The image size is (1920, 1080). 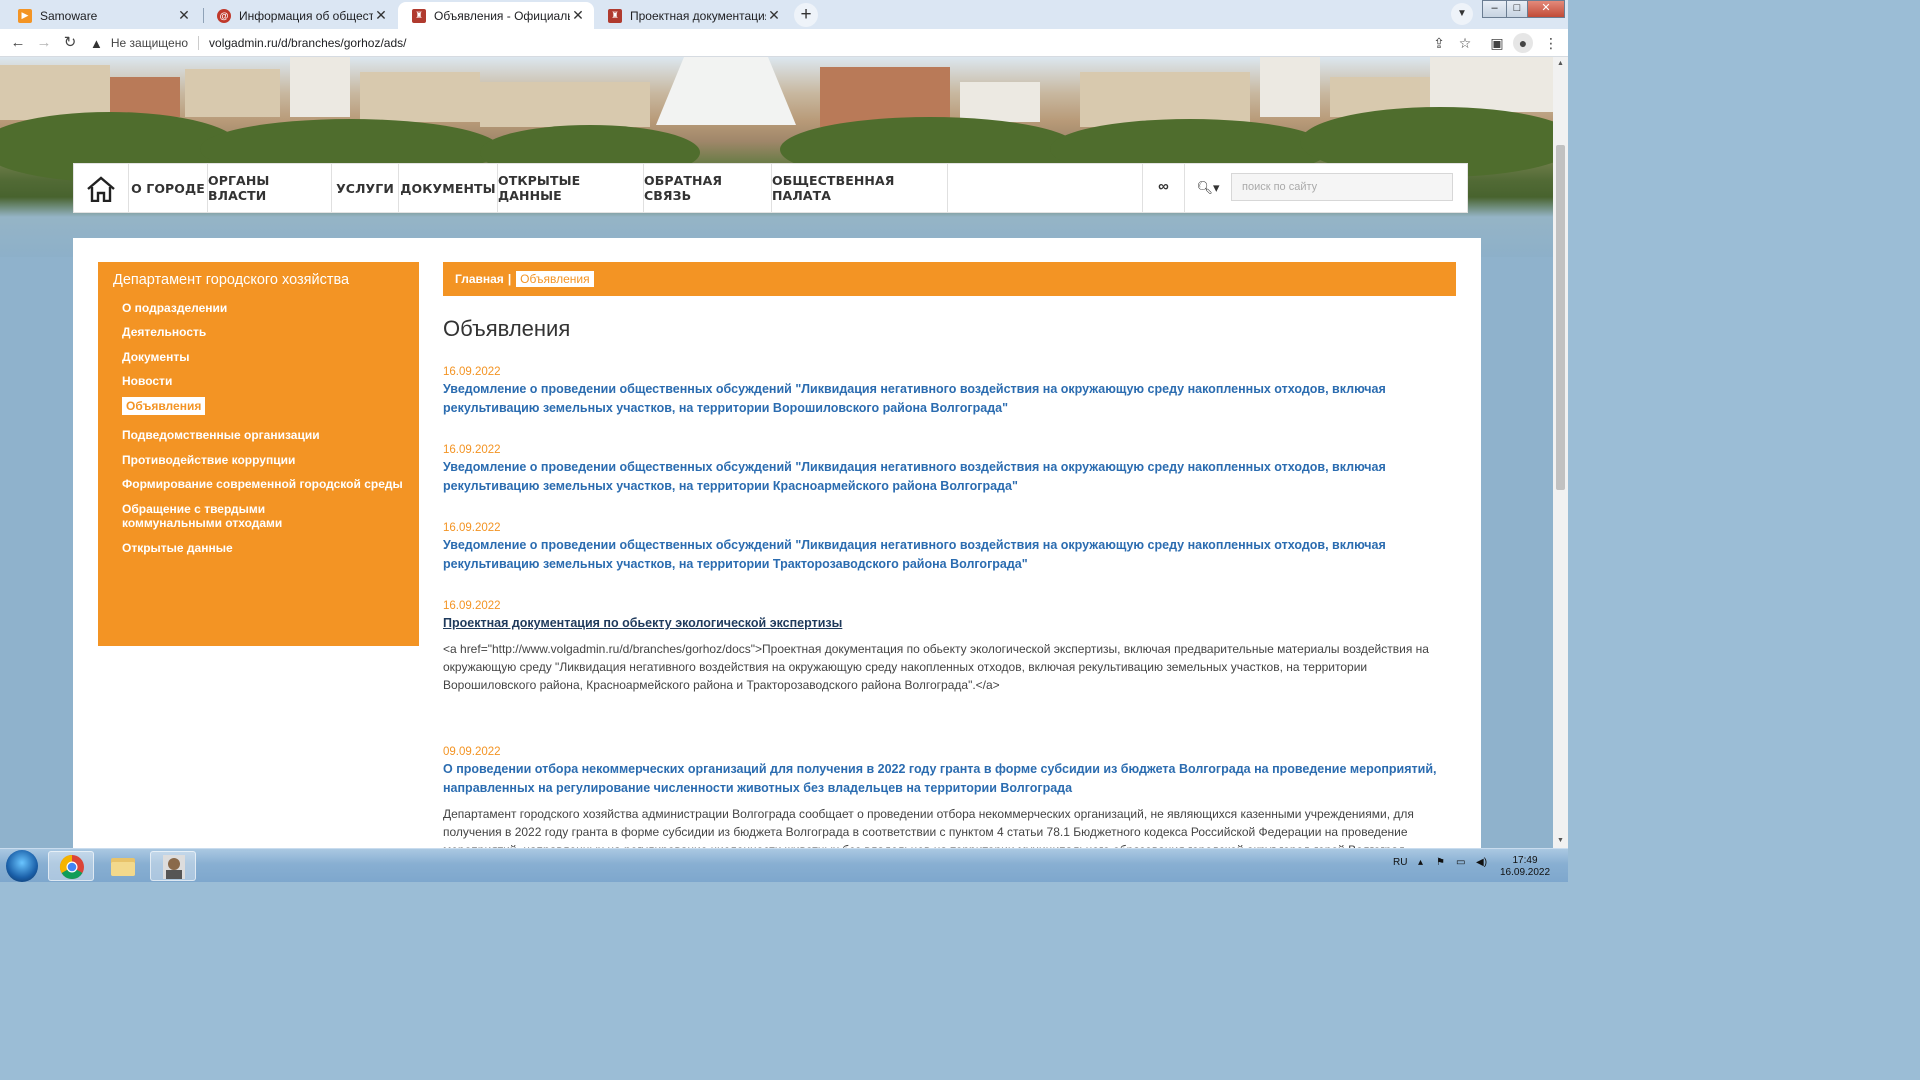 I want to click on side-panel-icon: ▣, so click(x=1497, y=43).